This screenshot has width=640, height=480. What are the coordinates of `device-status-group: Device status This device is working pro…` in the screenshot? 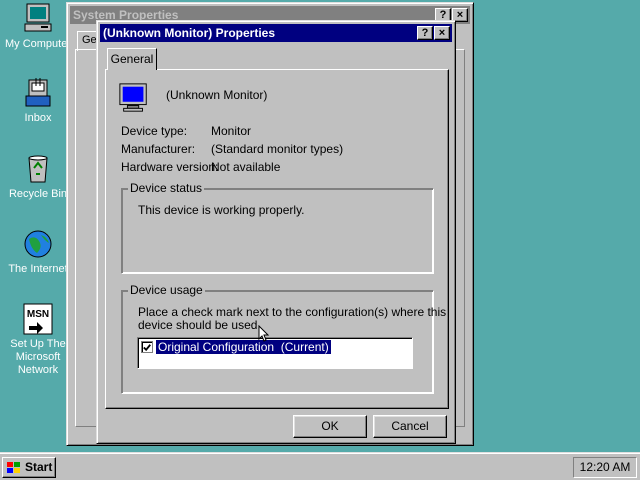 It's located at (277, 227).